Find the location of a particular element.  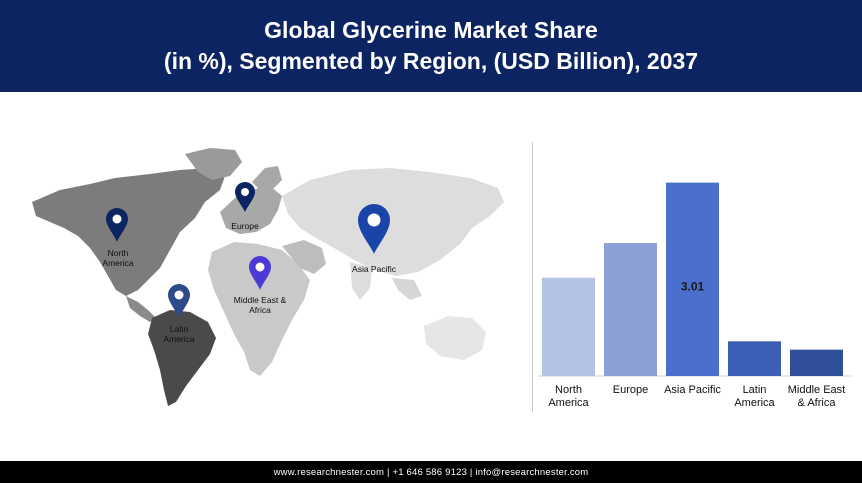

category-label-1-0: Europe is located at coordinates (630, 390).